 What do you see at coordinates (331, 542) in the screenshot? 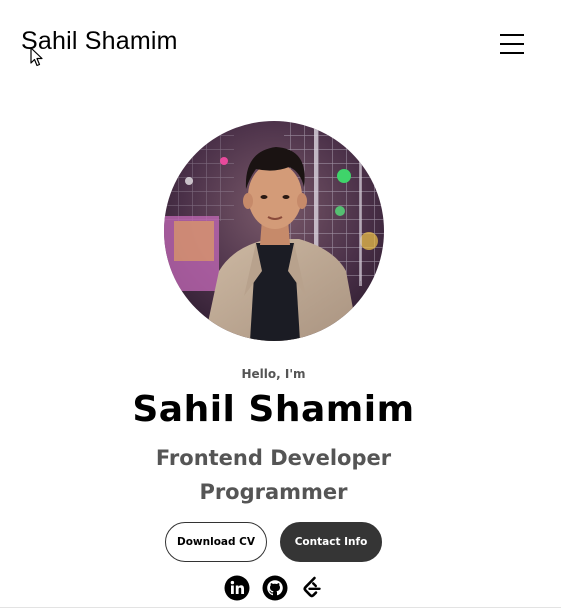
I see `contact-info-button: Contact Info` at bounding box center [331, 542].